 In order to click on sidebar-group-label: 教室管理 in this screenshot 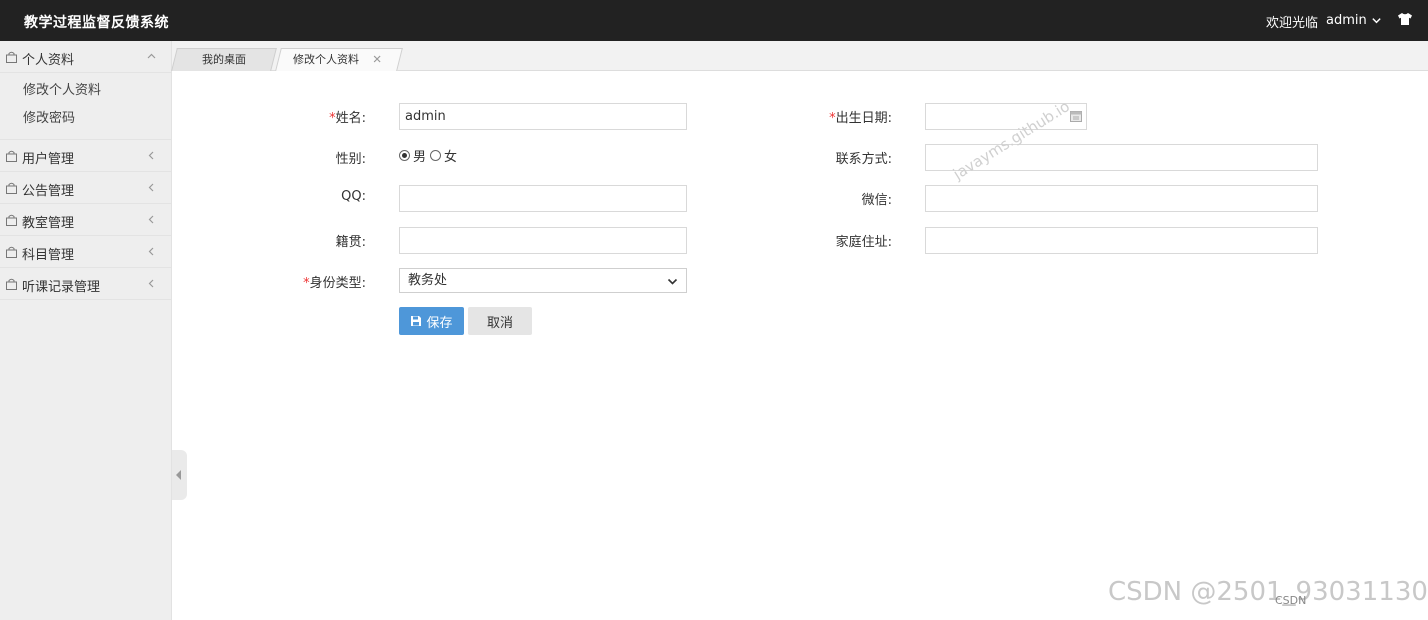, I will do `click(48, 223)`.